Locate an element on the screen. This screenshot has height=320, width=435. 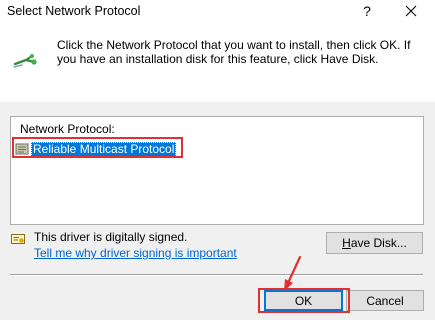
close-button is located at coordinates (411, 11).